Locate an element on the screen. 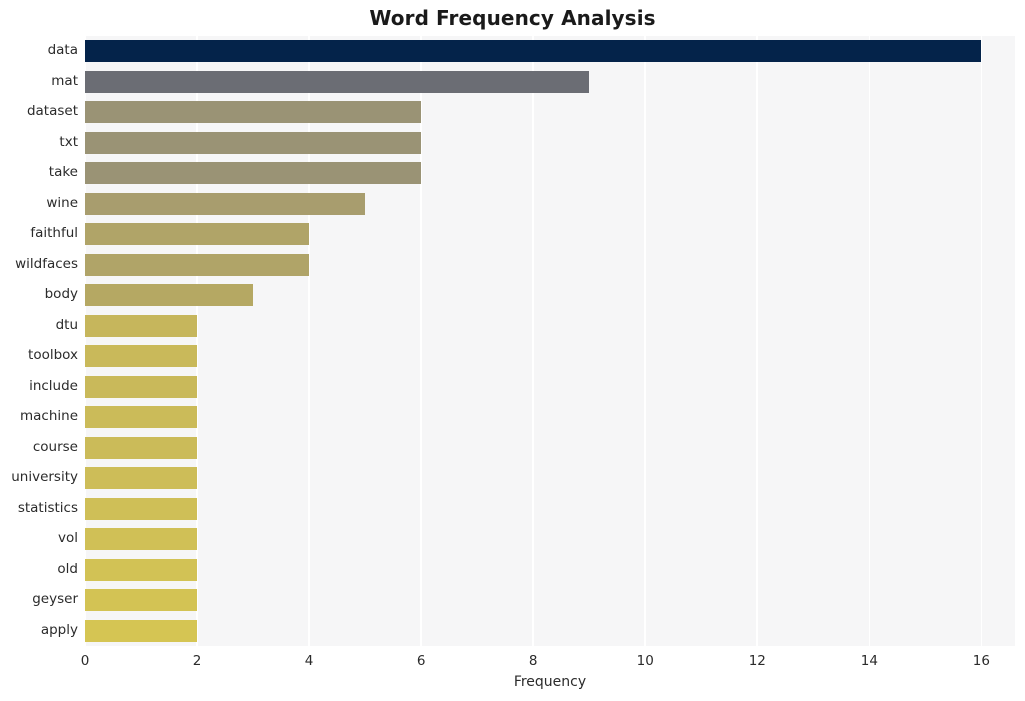 This screenshot has width=1025, height=701. y-tick-label: university is located at coordinates (44, 477).